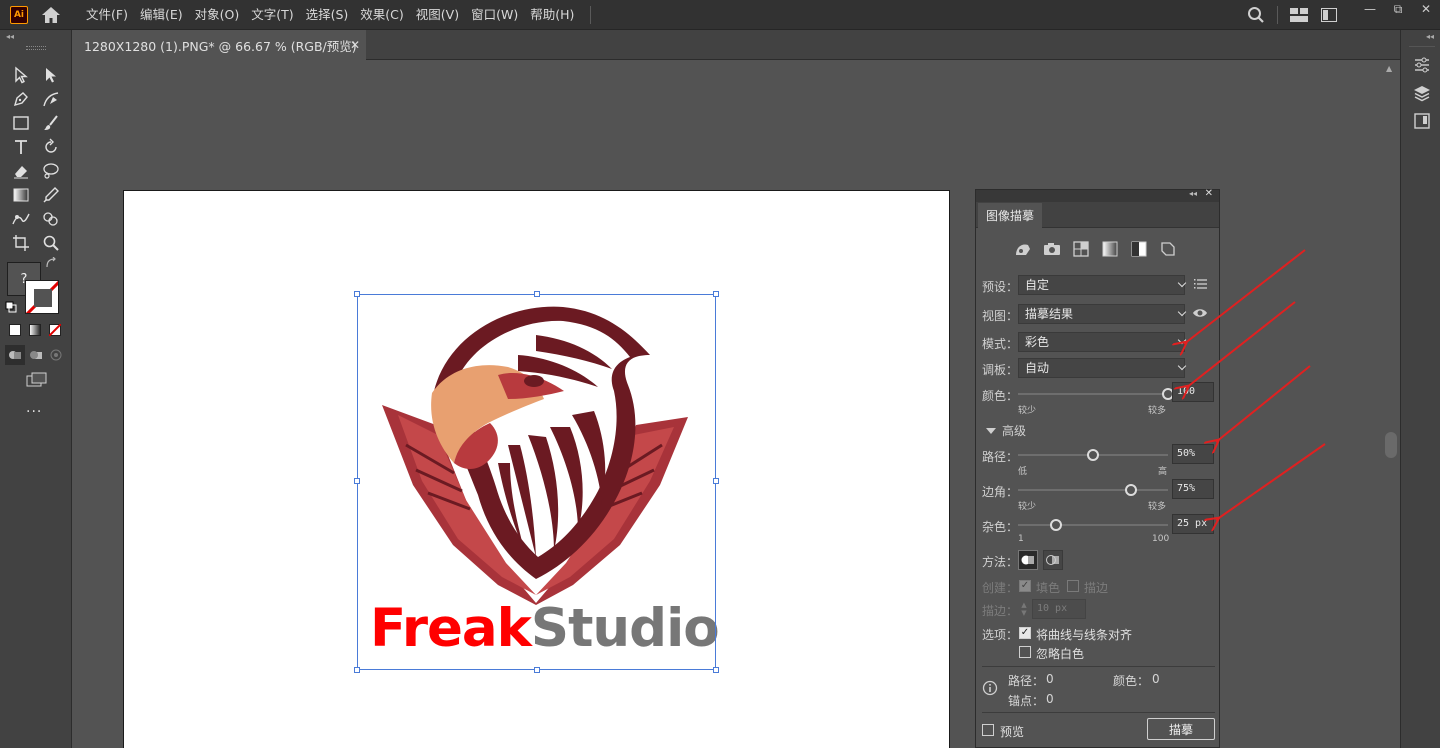 The height and width of the screenshot is (748, 1440). Describe the element at coordinates (1080, 248) in the screenshot. I see `low-color-preset-icon` at that location.